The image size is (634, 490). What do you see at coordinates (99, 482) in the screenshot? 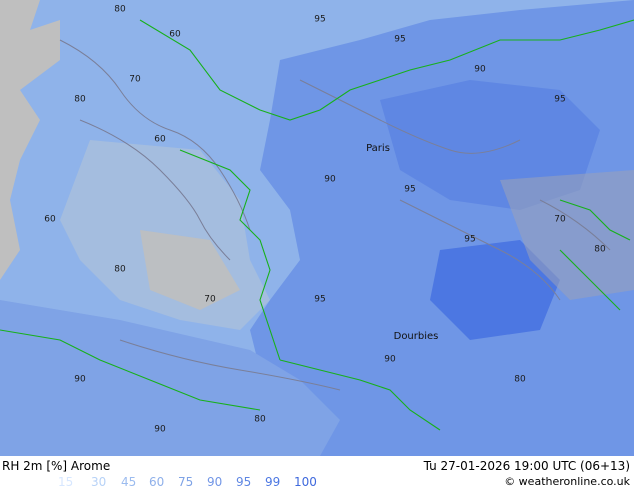
I see `legend-value: 30` at bounding box center [99, 482].